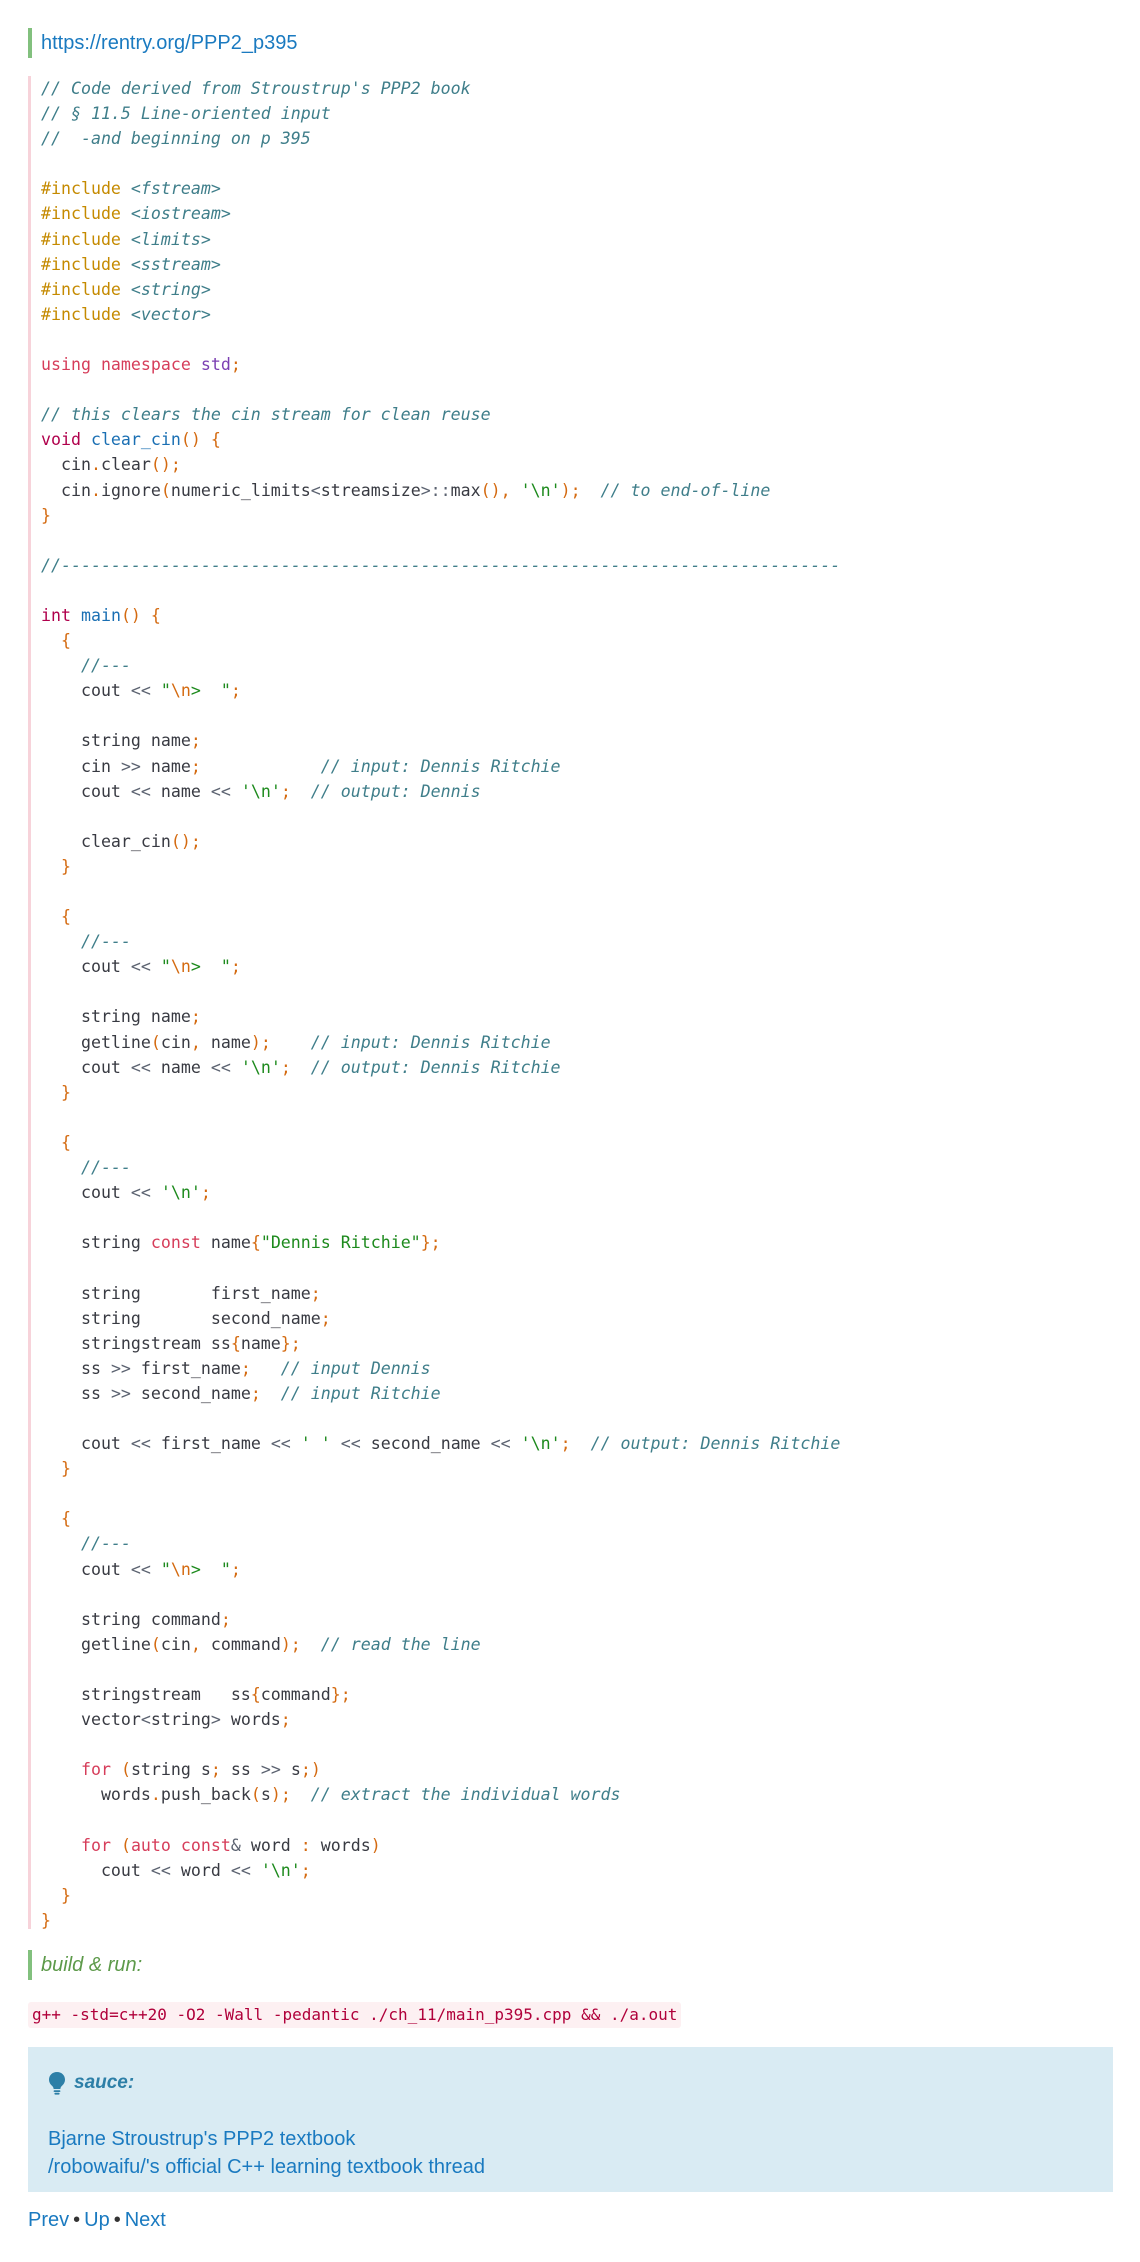 This screenshot has height=2262, width=1140. What do you see at coordinates (180, 214) in the screenshot?
I see `code-token: <iostream>` at bounding box center [180, 214].